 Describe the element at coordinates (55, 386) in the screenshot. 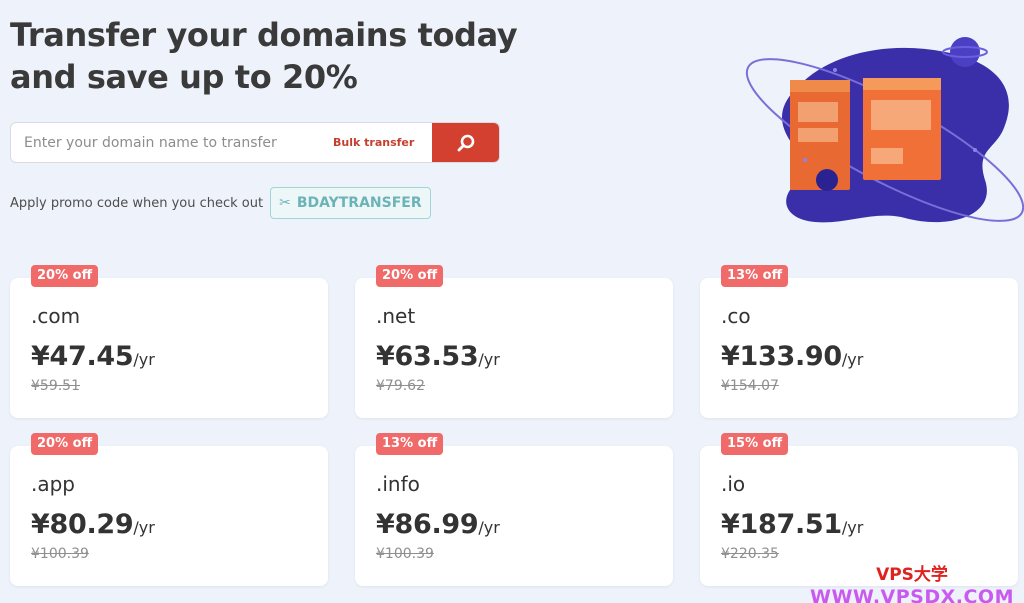

I see `original-price: ¥59.51` at that location.